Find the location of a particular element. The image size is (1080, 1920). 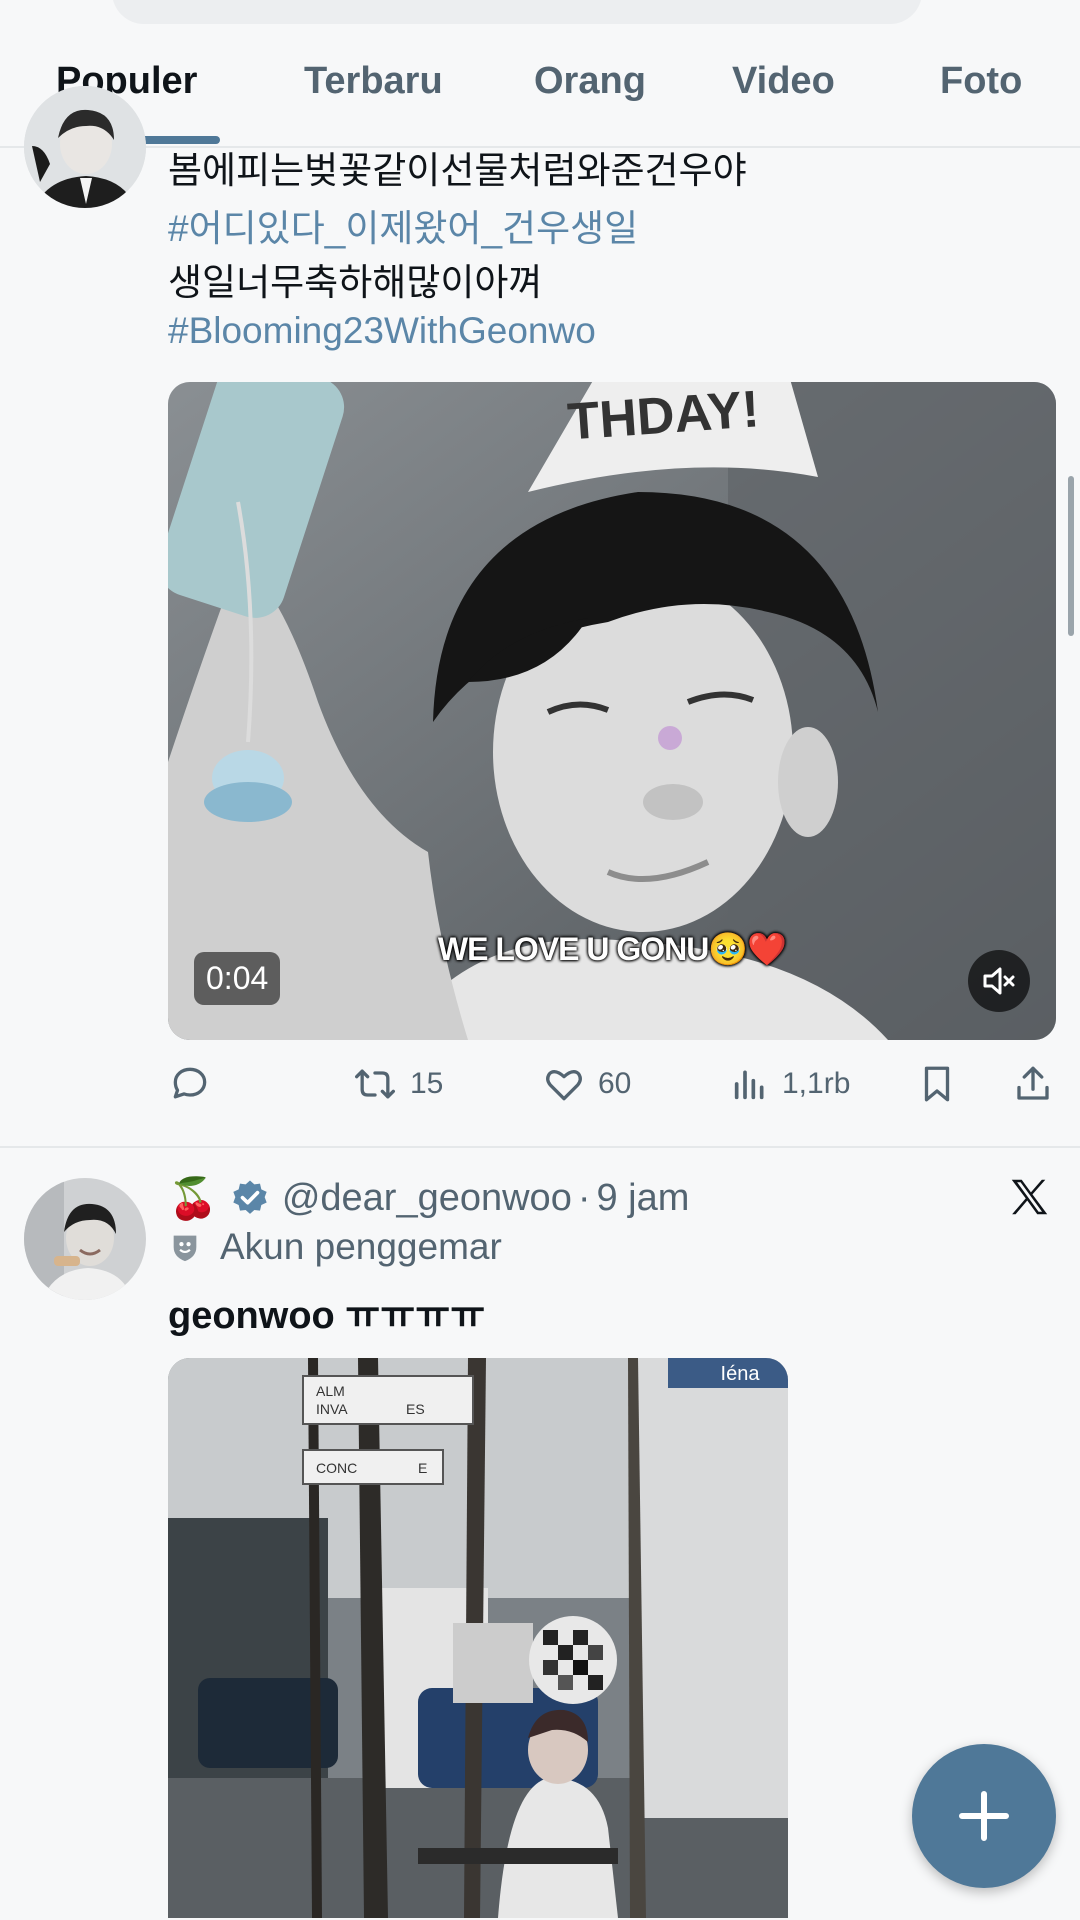

post2-text: geonwoo ㅠㅠㅠㅠ is located at coordinates (327, 1316).